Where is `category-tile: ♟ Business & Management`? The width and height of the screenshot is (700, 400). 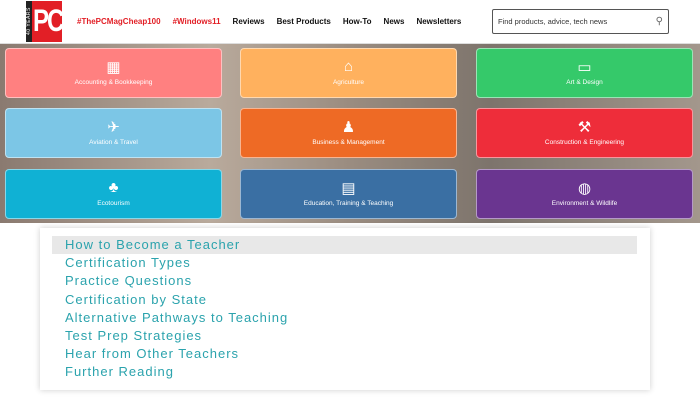
category-tile: ♟ Business & Management is located at coordinates (348, 133).